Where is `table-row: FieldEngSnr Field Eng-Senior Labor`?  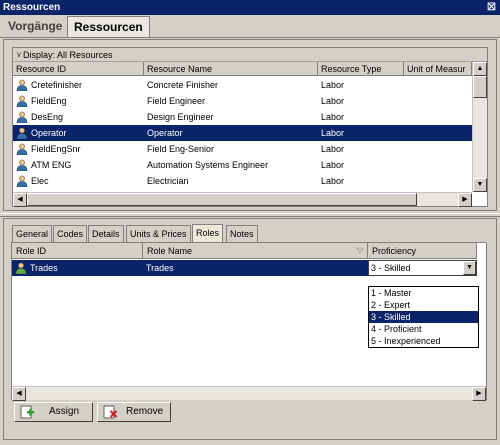 table-row: FieldEngSnr Field Eng-Senior Labor is located at coordinates (242, 149).